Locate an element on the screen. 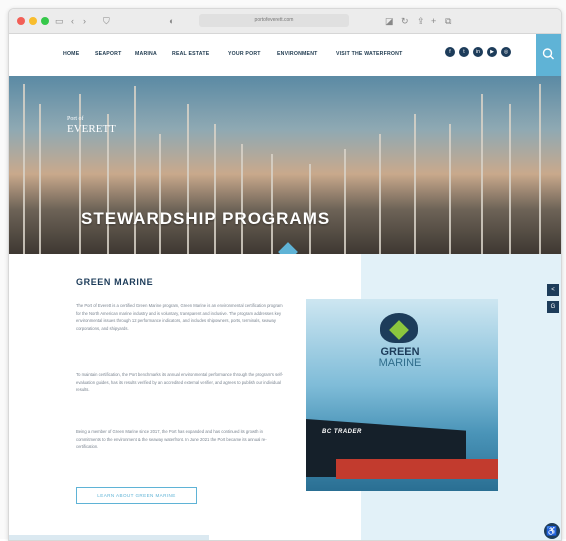 Image resolution: width=566 pixels, height=541 pixels. address-bar: portofeverett.com is located at coordinates (274, 20).